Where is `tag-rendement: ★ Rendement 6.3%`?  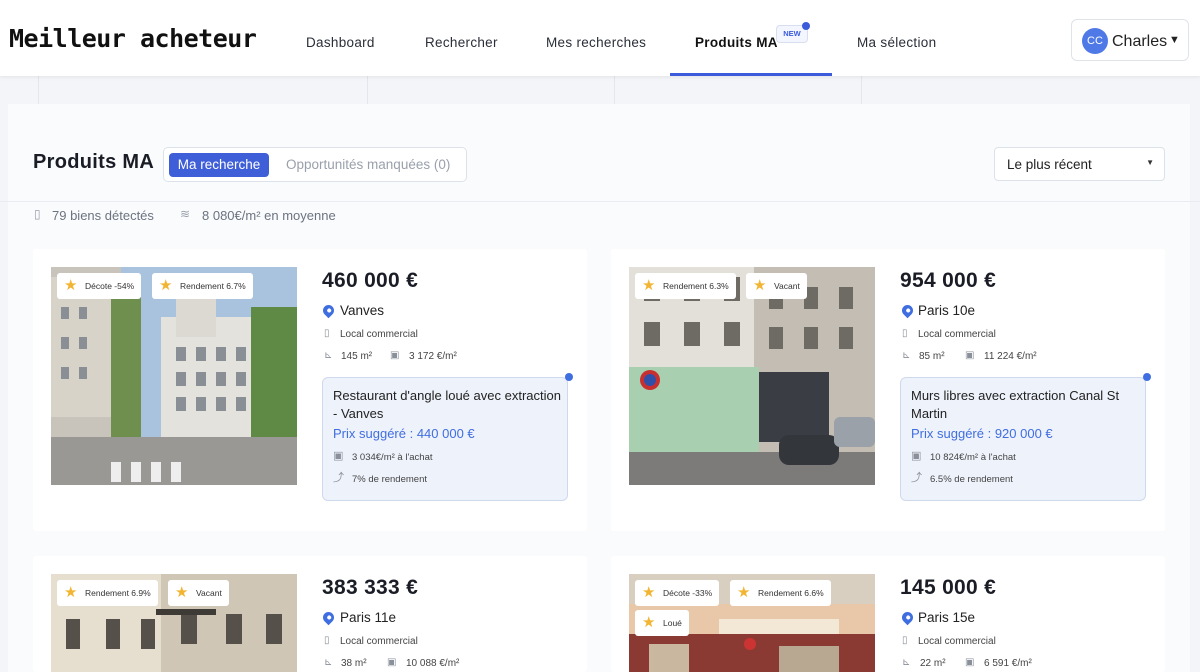
tag-rendement: ★ Rendement 6.3% is located at coordinates (685, 286).